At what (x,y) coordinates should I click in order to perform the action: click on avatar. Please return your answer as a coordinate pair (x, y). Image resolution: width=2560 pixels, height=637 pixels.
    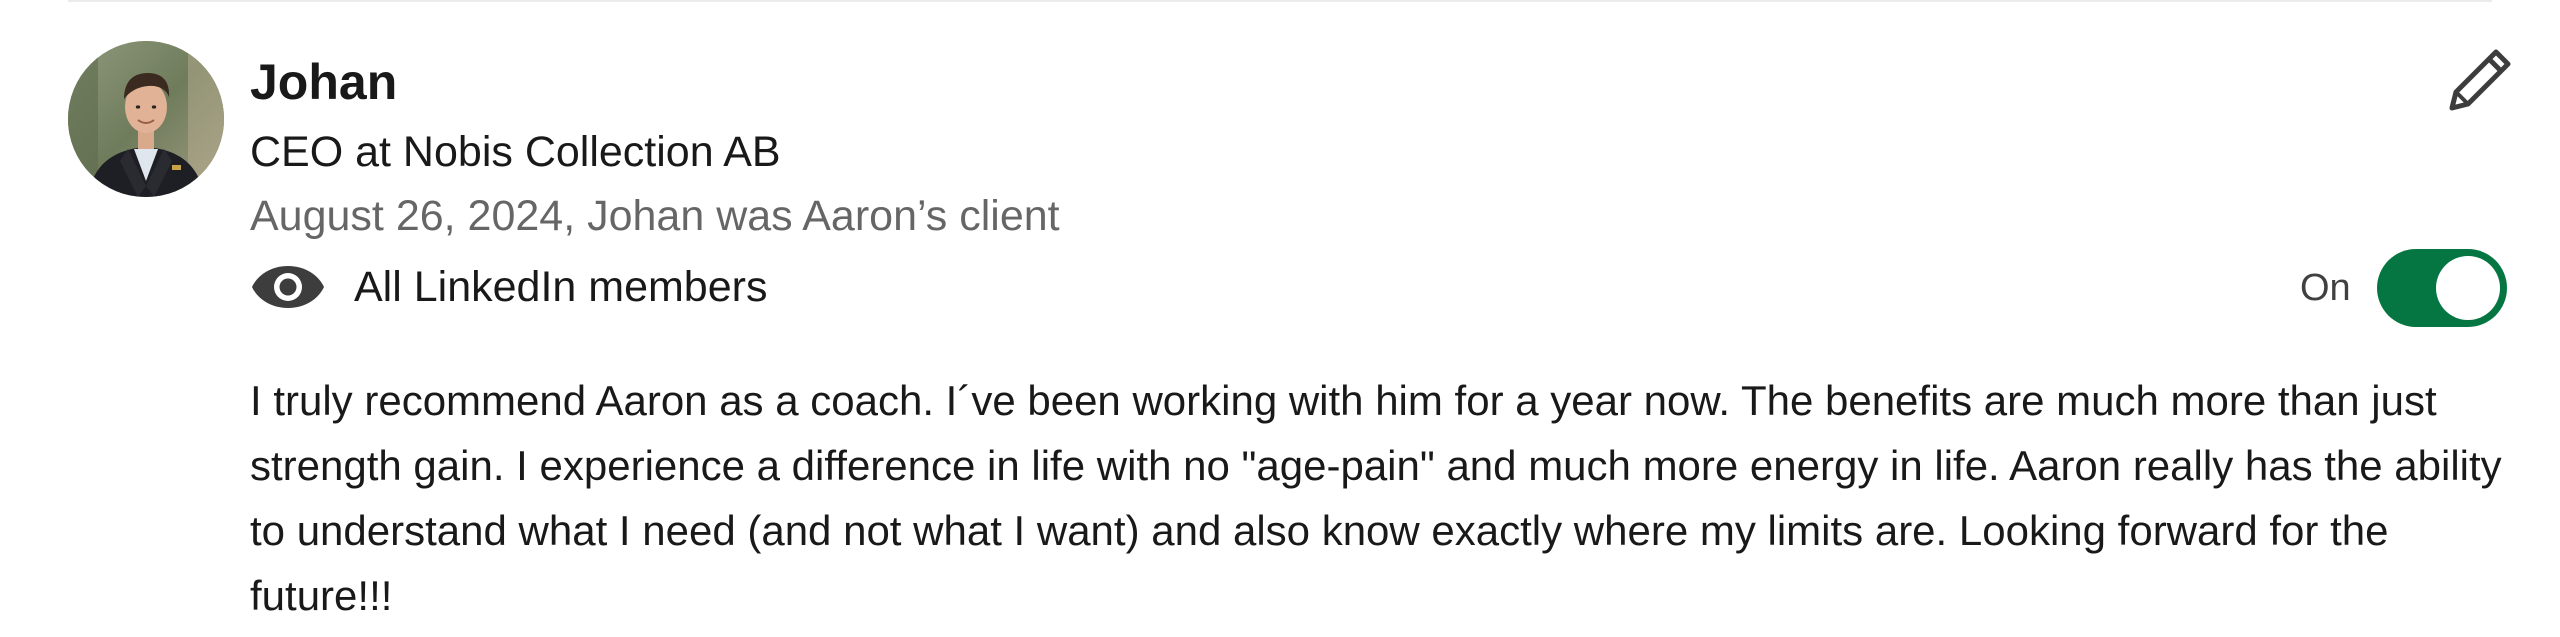
    Looking at the image, I should click on (146, 119).